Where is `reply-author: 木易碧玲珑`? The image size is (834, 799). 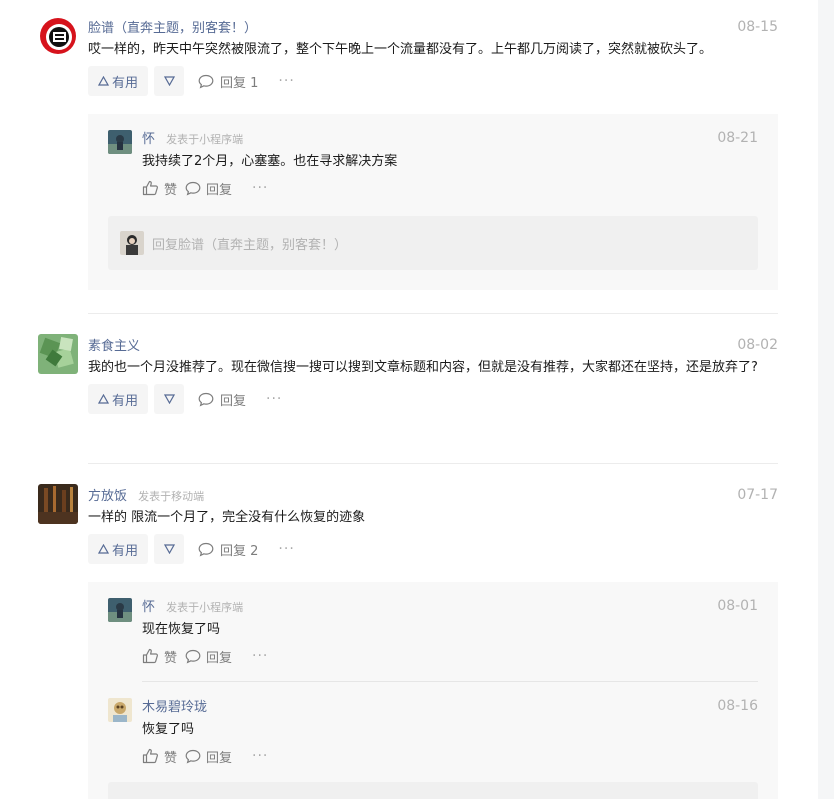 reply-author: 木易碧玲珑 is located at coordinates (174, 707).